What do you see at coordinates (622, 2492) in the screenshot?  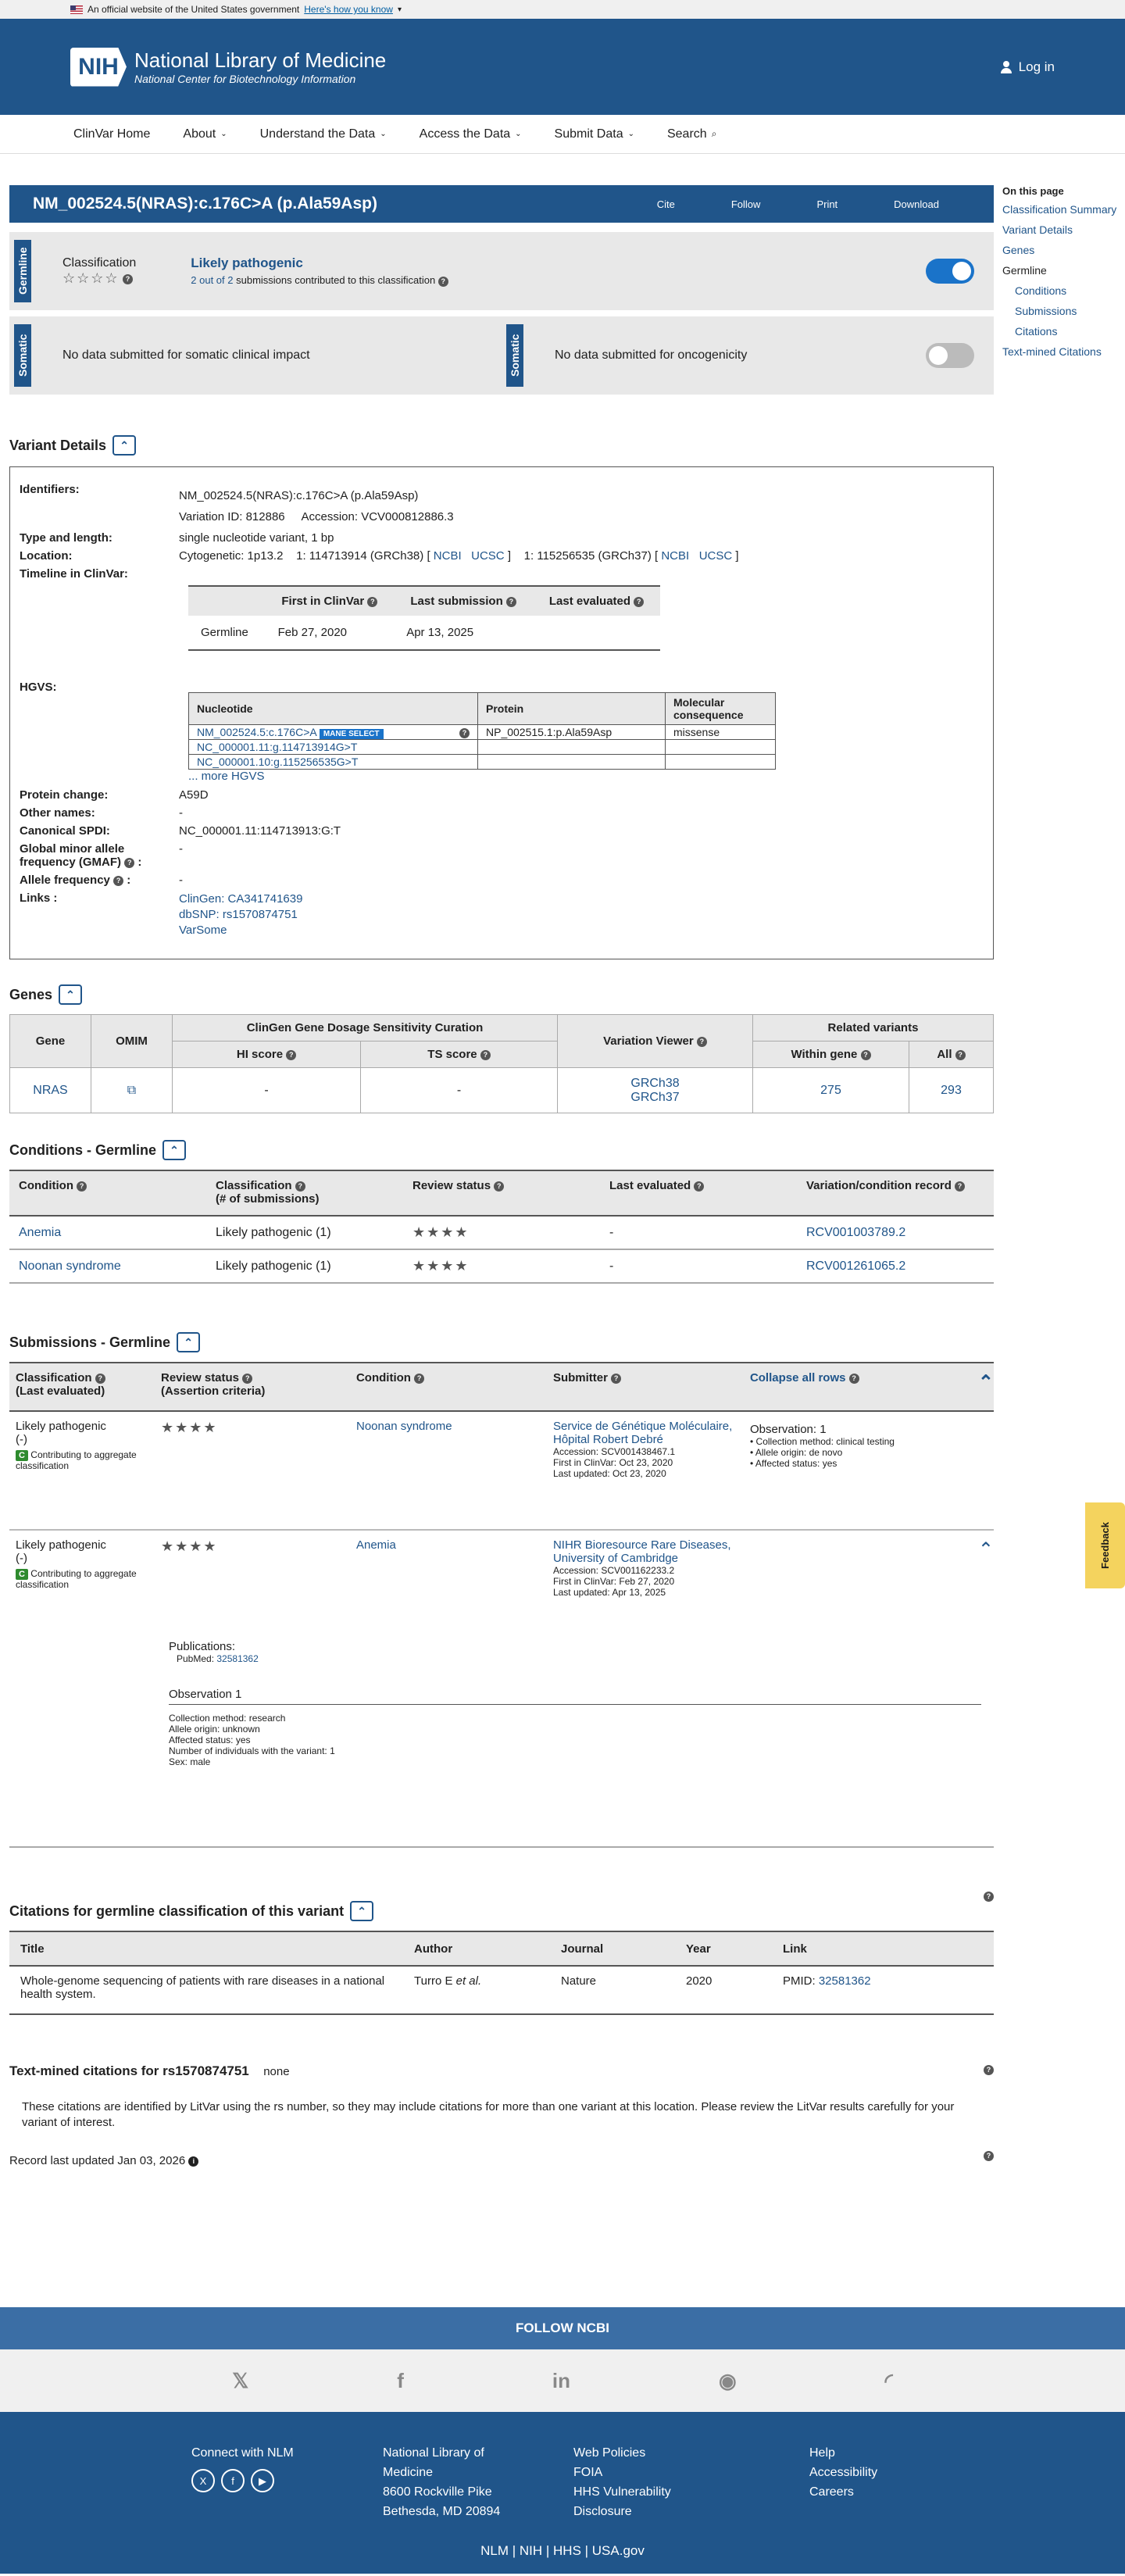 I see `hhs-vulnerability-link: HHS Vulnerability` at bounding box center [622, 2492].